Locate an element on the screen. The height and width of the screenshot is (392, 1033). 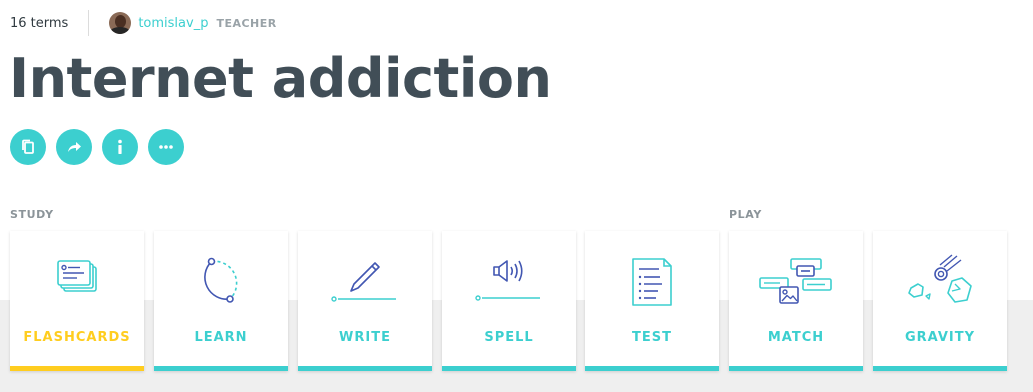
test-mode-tile: TEST is located at coordinates (652, 301).